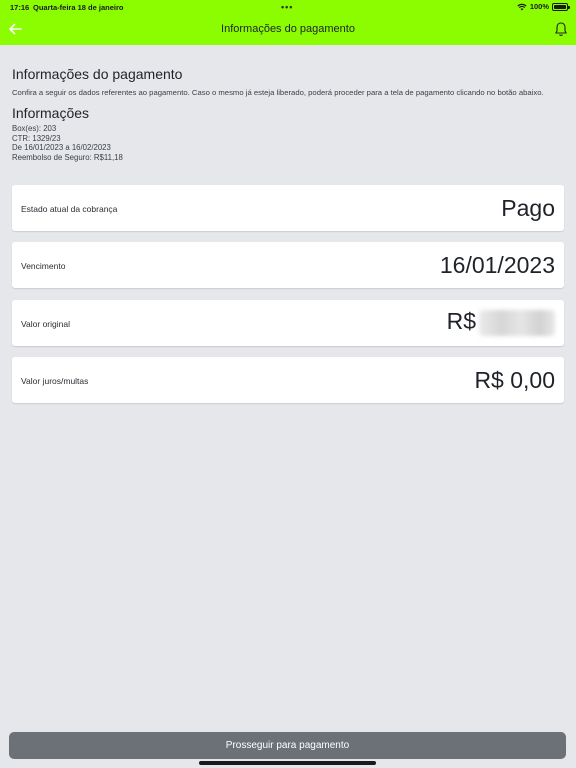 This screenshot has width=576, height=768. I want to click on card-value-currency: R$, so click(461, 321).